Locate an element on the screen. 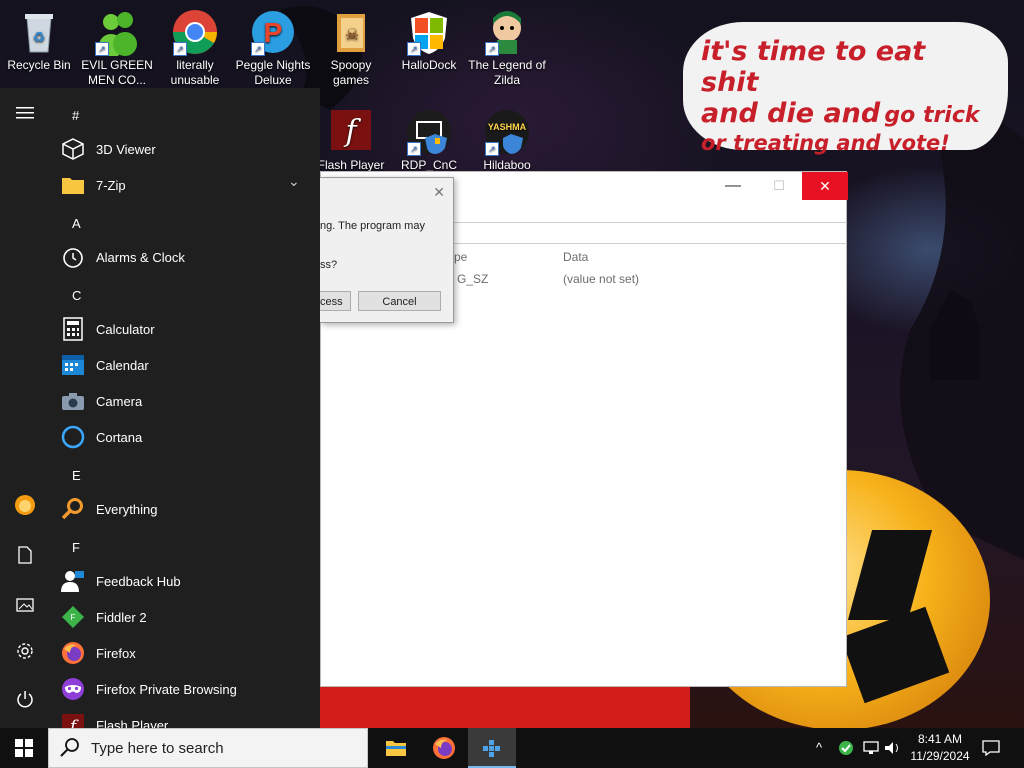 This screenshot has height=768, width=1024. value-data-cell: (value not set) is located at coordinates (601, 279).